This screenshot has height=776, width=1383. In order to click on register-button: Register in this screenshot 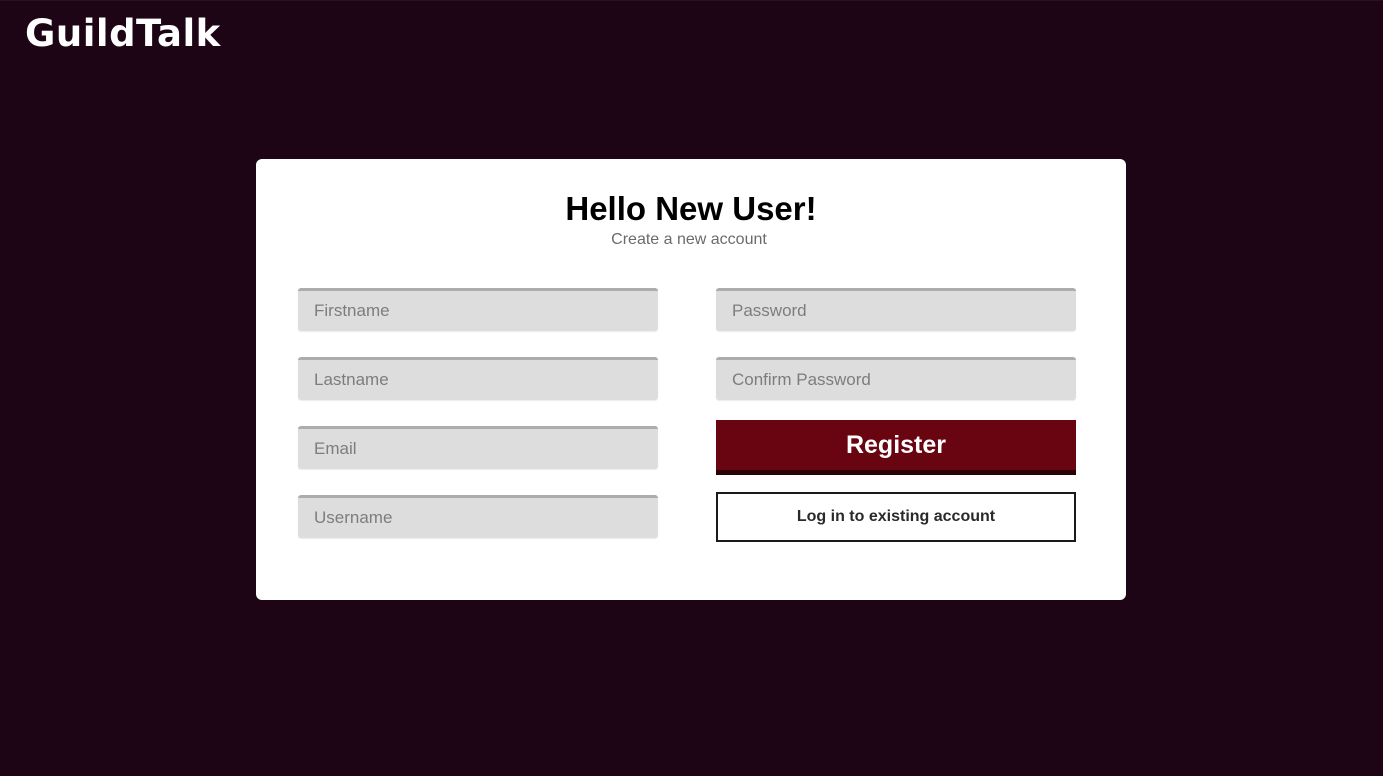, I will do `click(896, 447)`.